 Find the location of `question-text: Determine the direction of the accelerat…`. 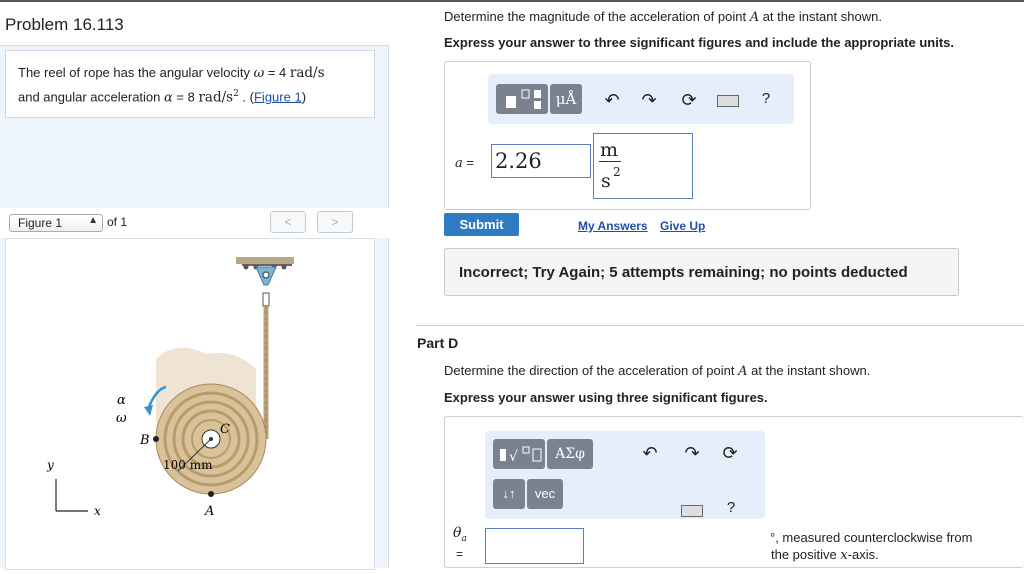

question-text: Determine the direction of the accelerat… is located at coordinates (591, 370).